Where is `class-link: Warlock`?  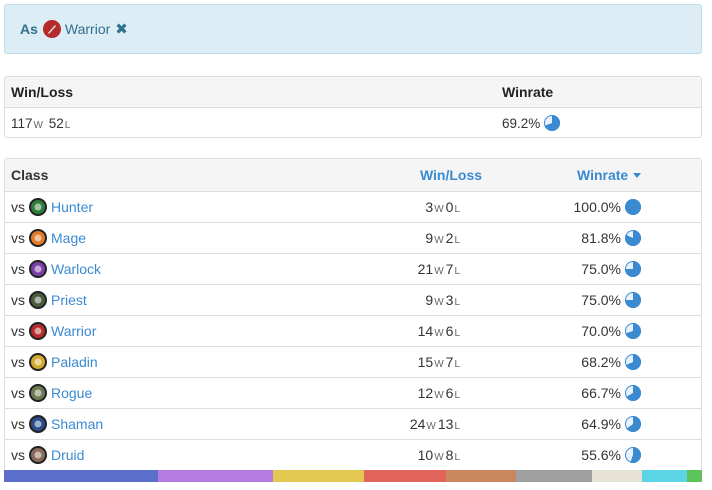
class-link: Warlock is located at coordinates (76, 269).